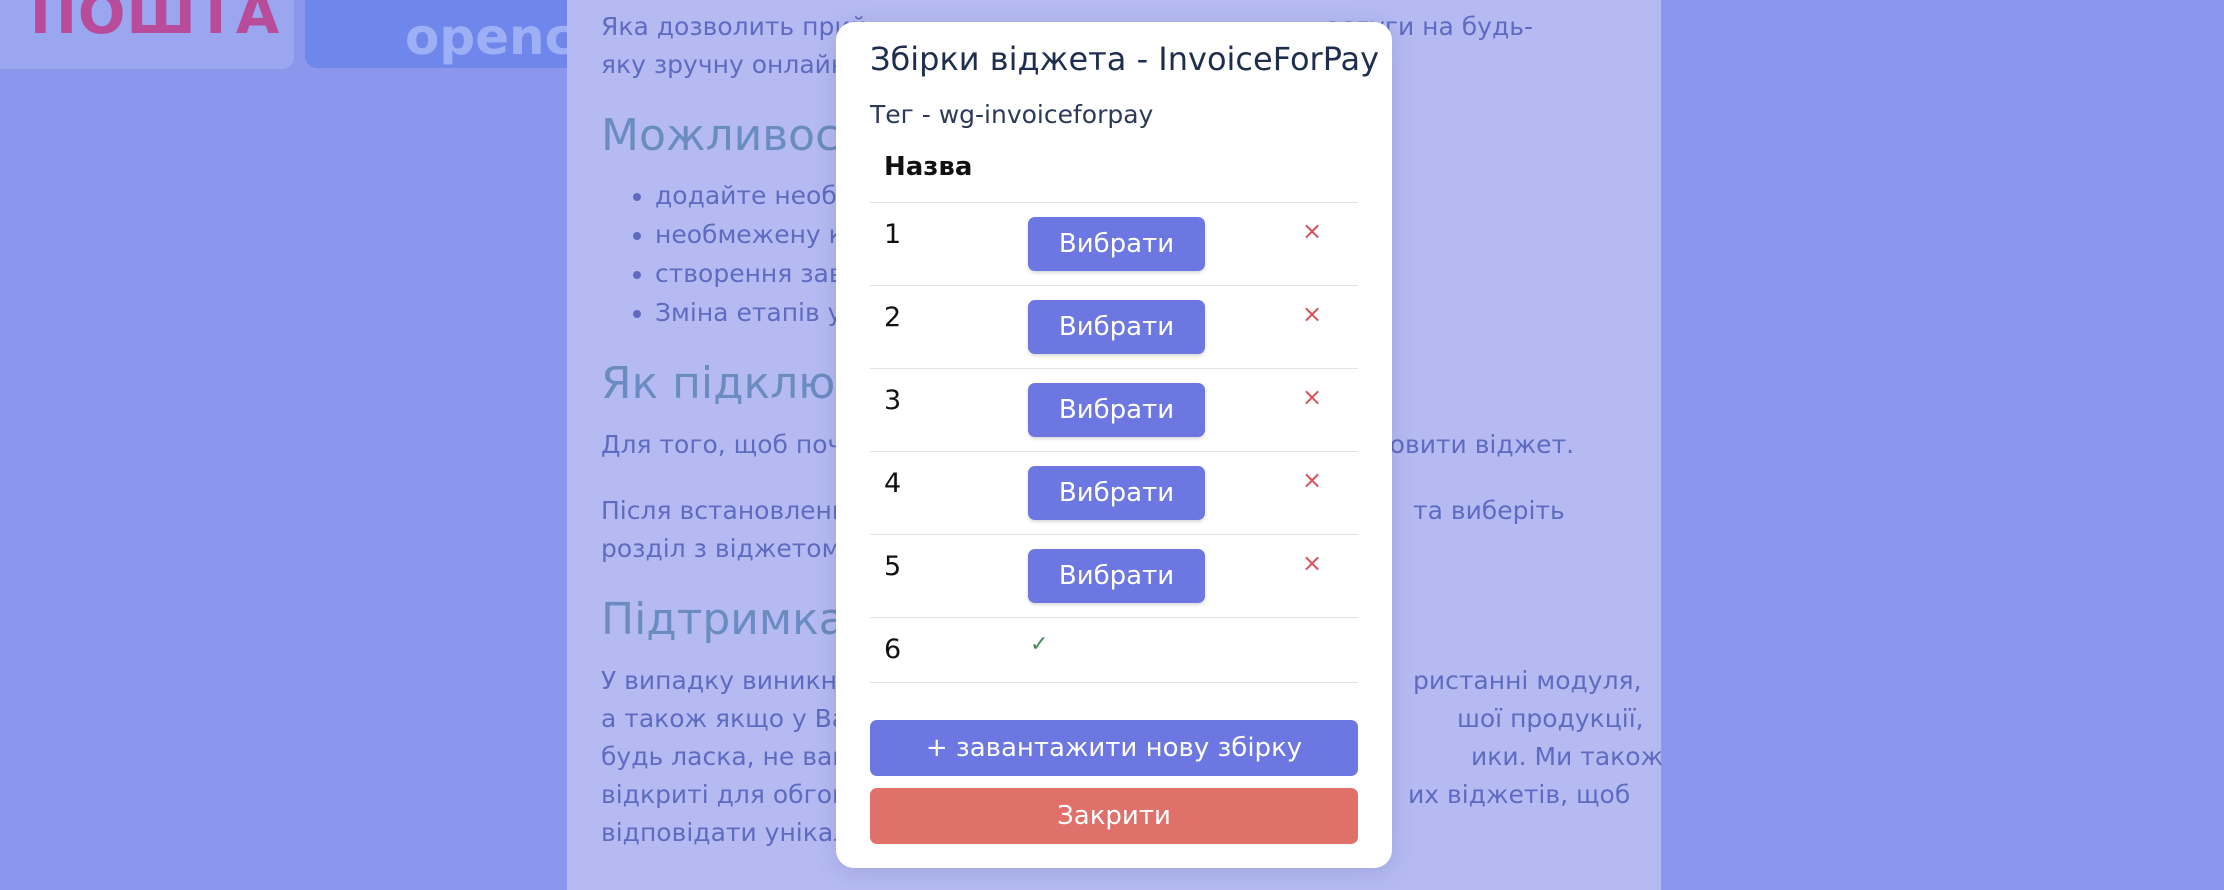  Describe the element at coordinates (1125, 59) in the screenshot. I see `modal-title: Збірки віджета - InvoiceForPay` at that location.